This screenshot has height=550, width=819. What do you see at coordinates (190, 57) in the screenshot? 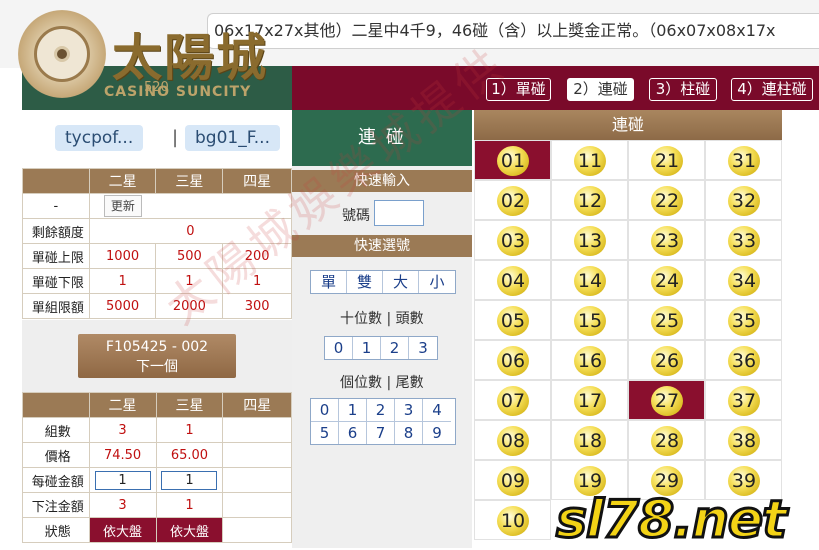
I see `logo-title: 太陽城` at bounding box center [190, 57].